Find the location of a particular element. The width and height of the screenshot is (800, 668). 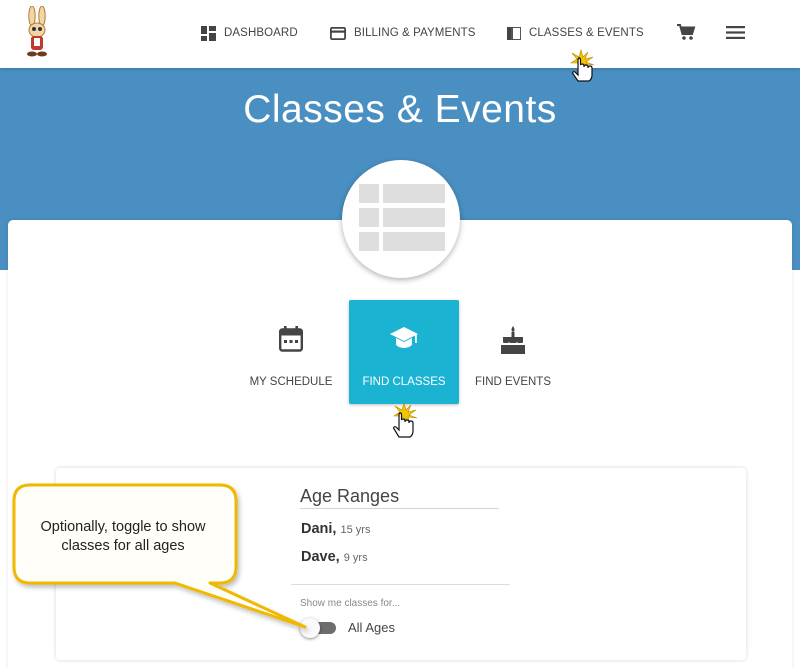

tab-find-classes: FIND CLASSES is located at coordinates (404, 352).